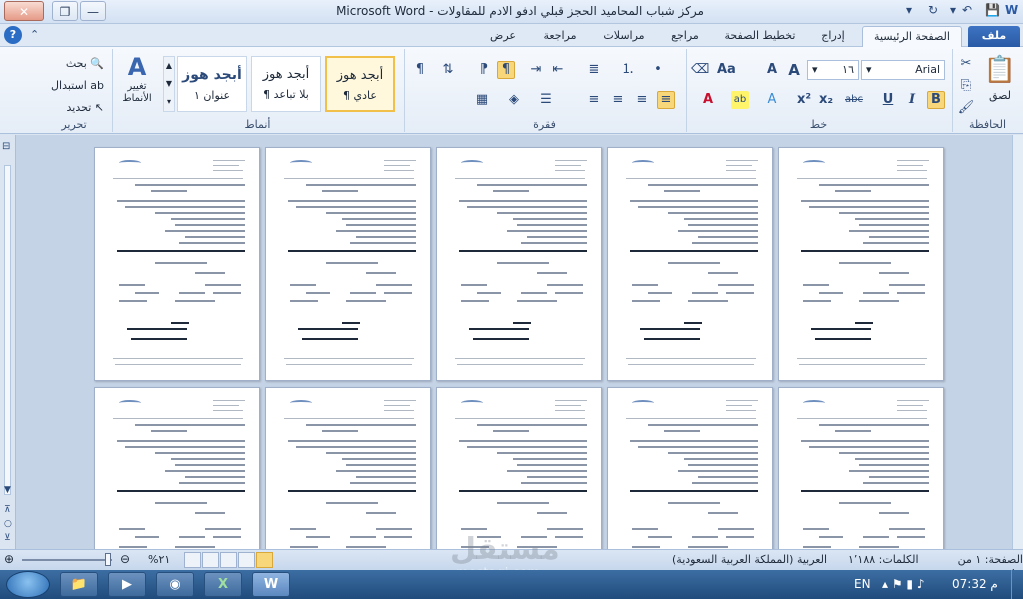 This screenshot has width=1023, height=599. Describe the element at coordinates (888, 100) in the screenshot. I see `underline-button: U` at that location.